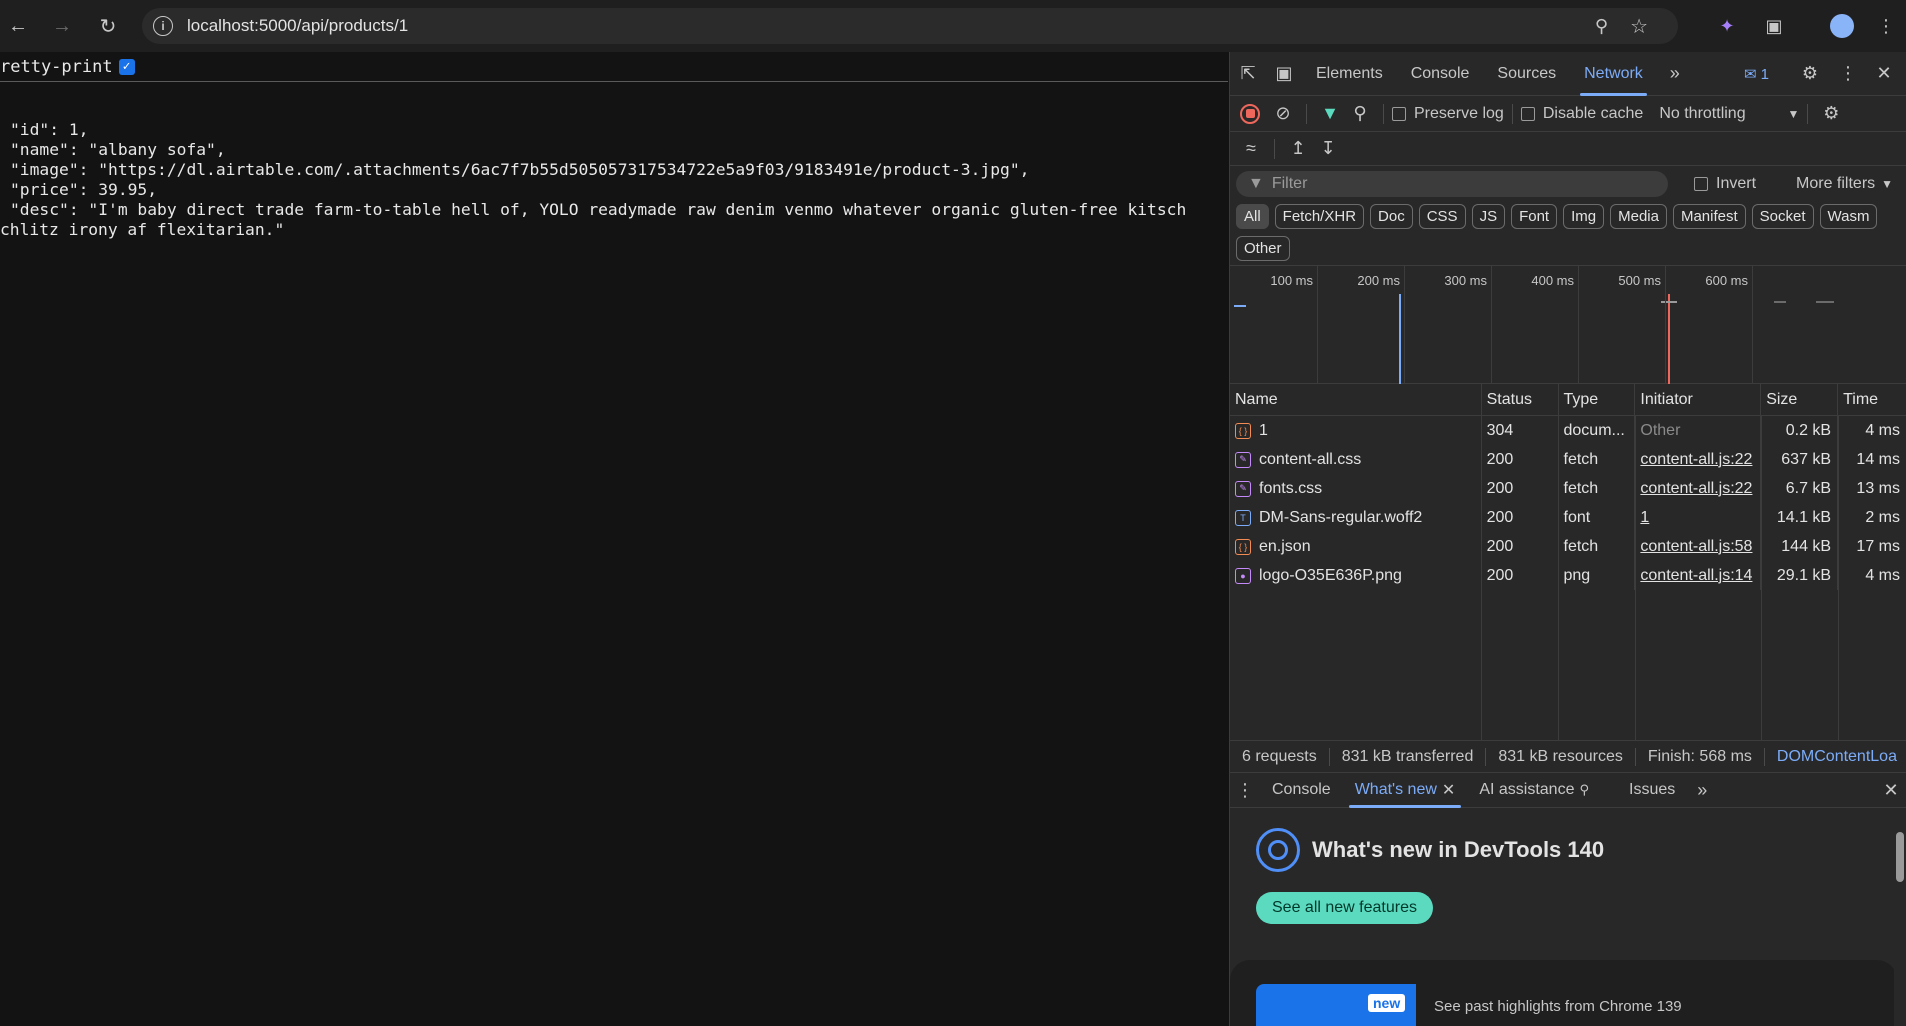  I want to click on drawer-more-tabs-icon: », so click(1702, 790).